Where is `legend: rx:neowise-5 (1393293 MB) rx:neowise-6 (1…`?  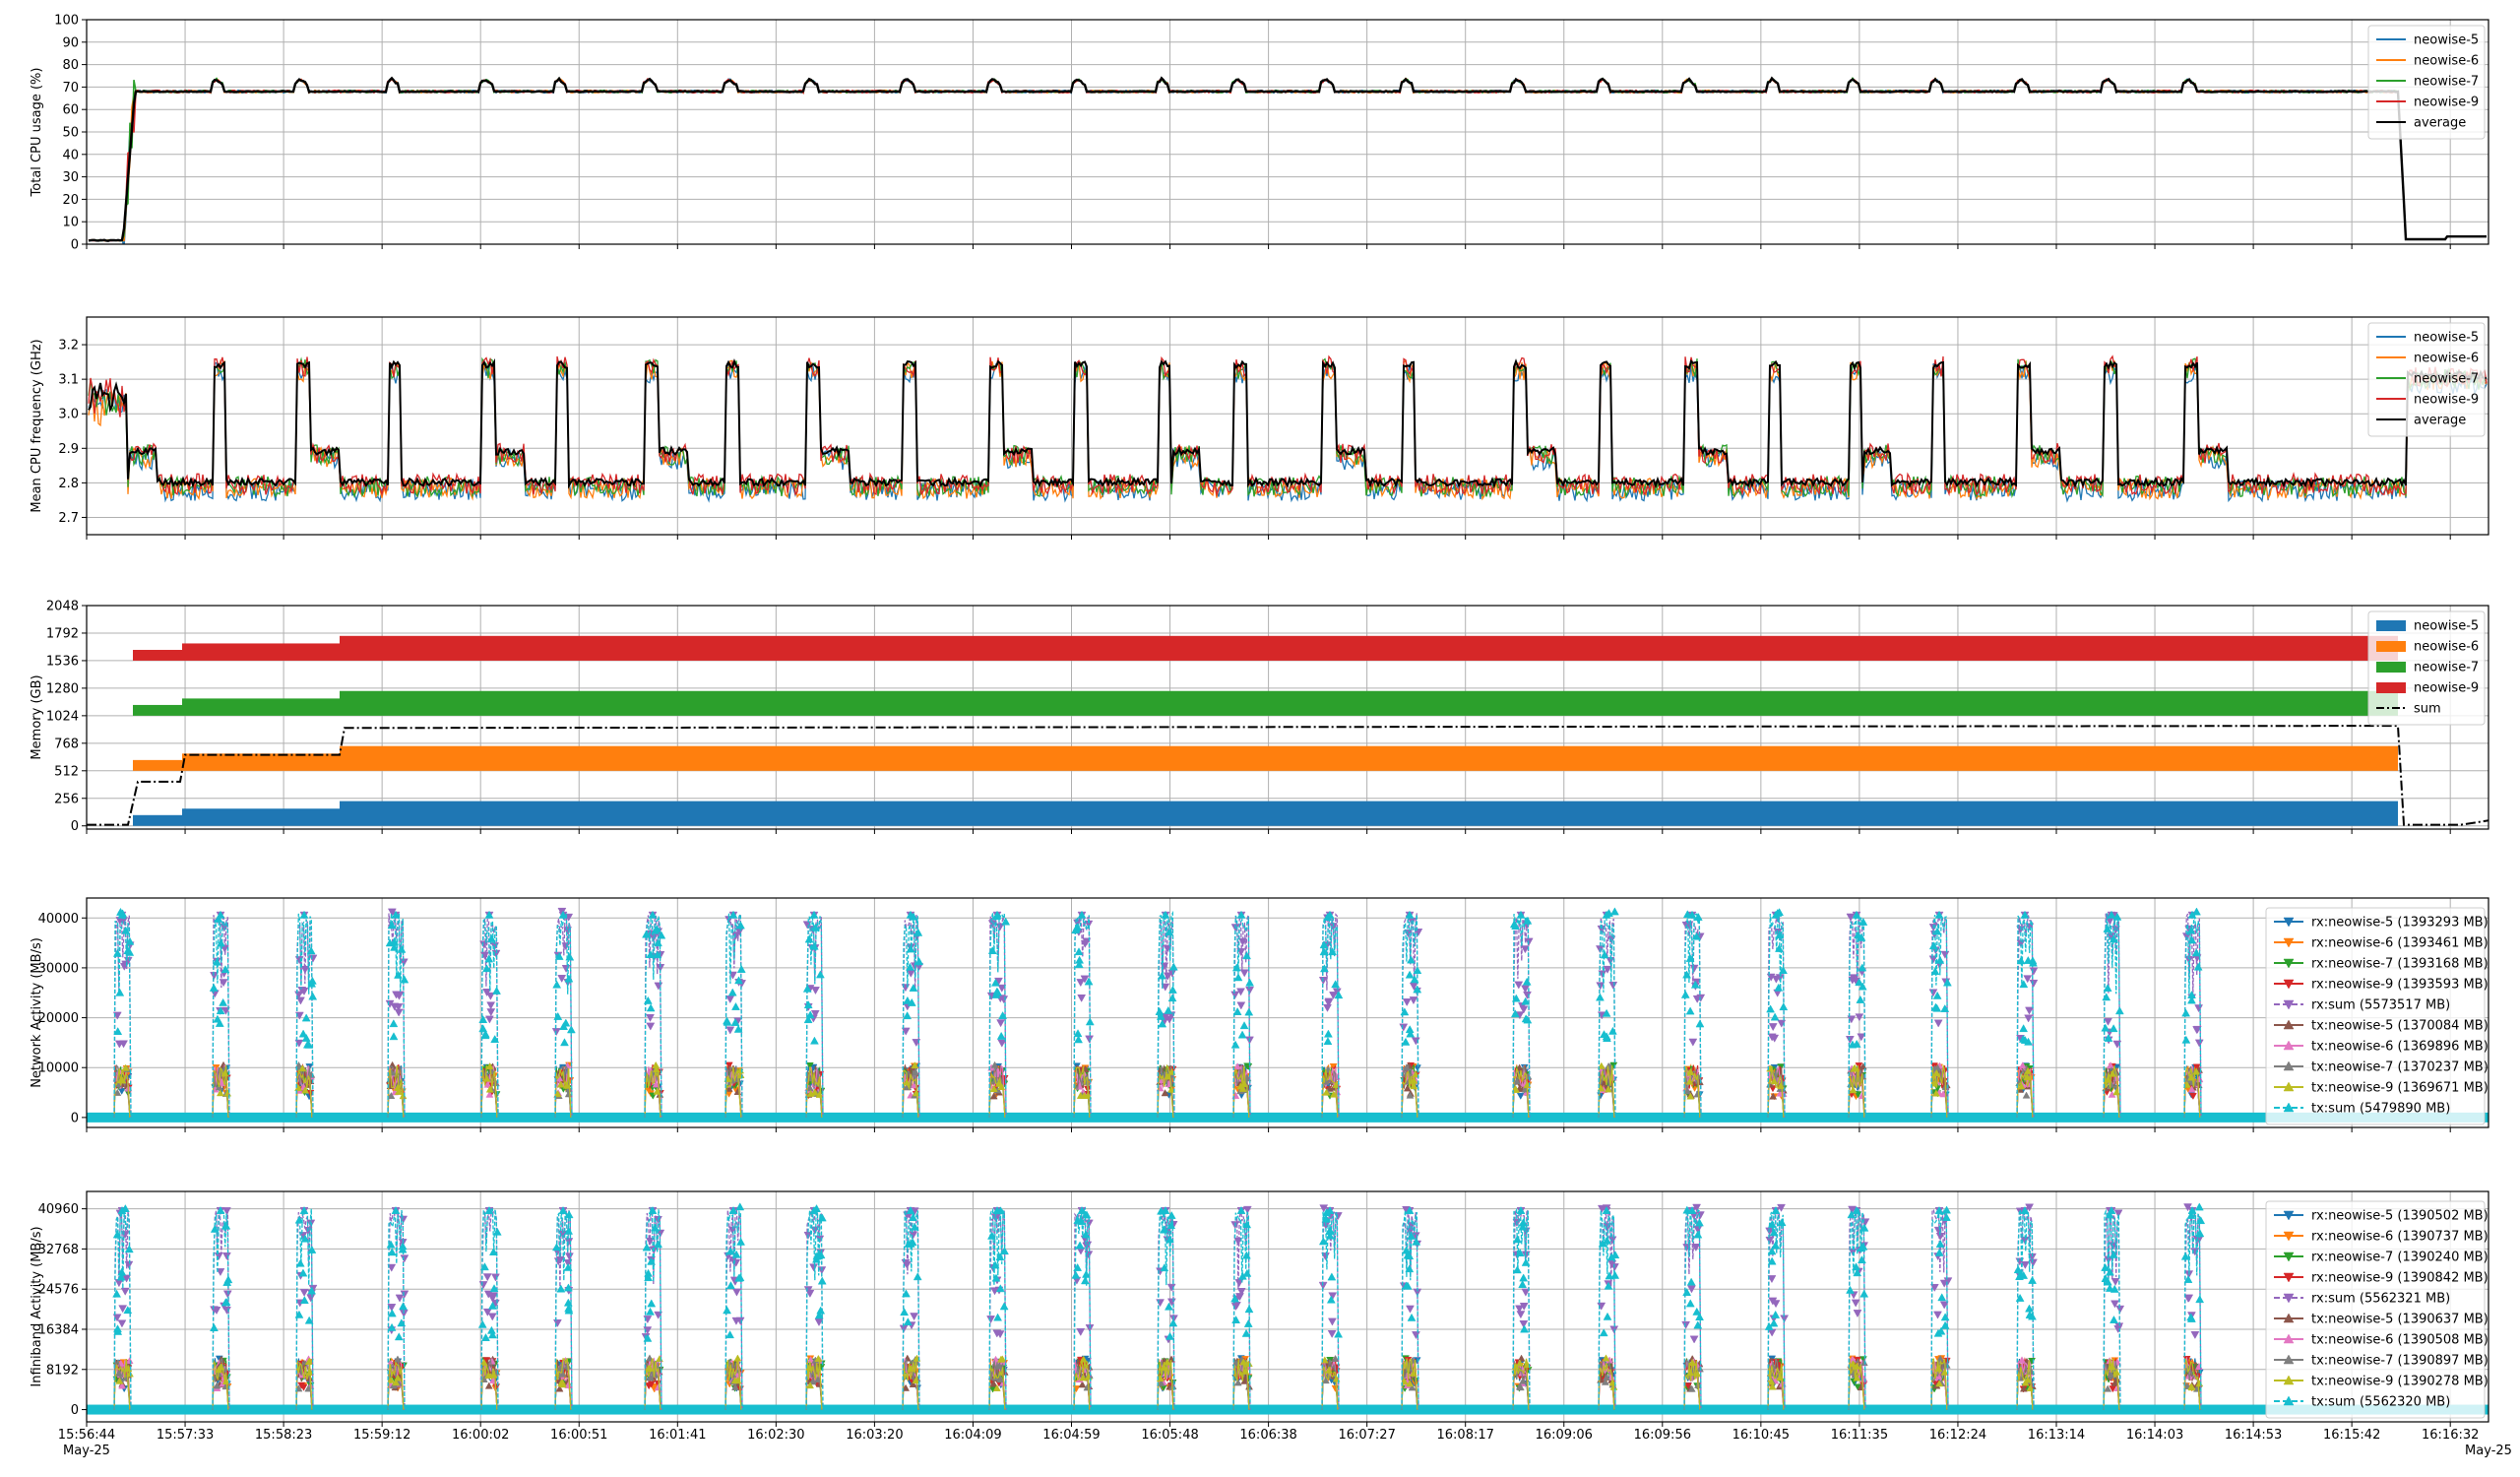
legend: rx:neowise-5 (1393293 MB) rx:neowise-6 (1… is located at coordinates (2376, 1016).